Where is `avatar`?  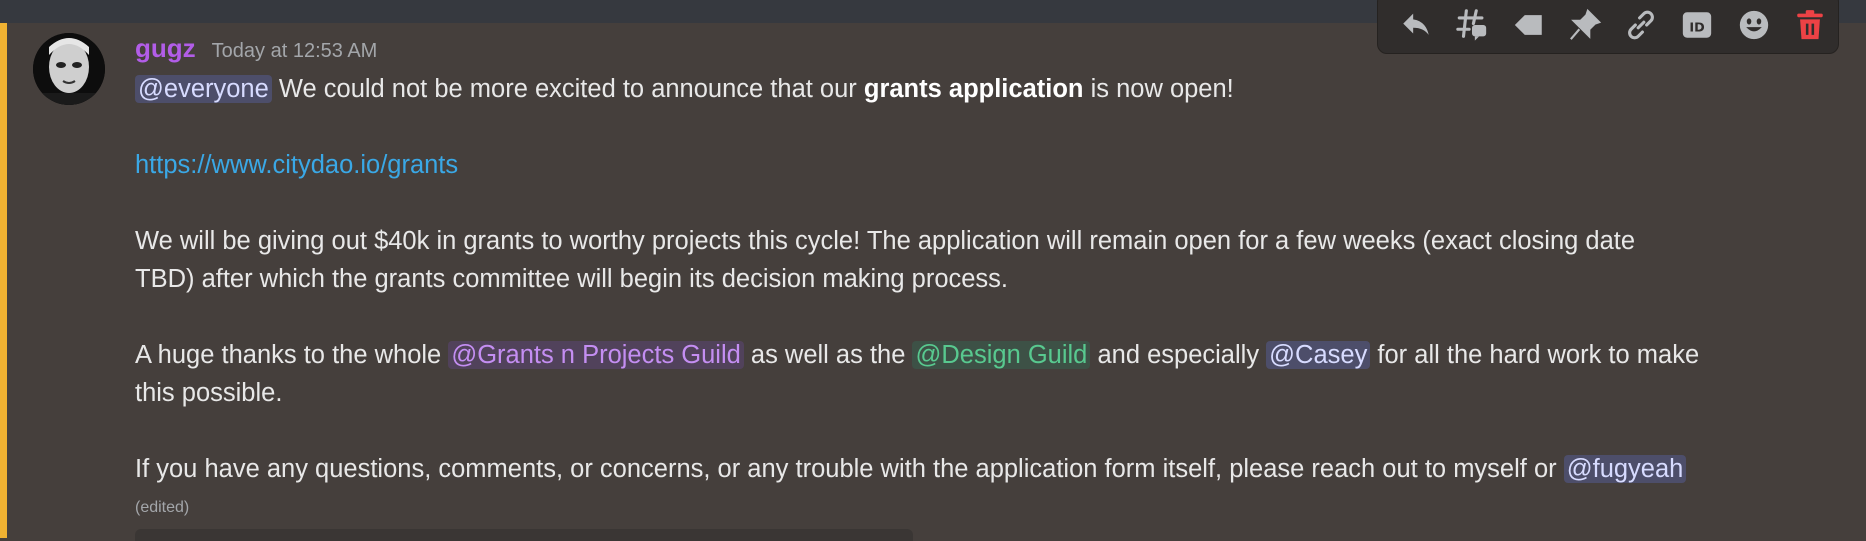
avatar is located at coordinates (69, 69).